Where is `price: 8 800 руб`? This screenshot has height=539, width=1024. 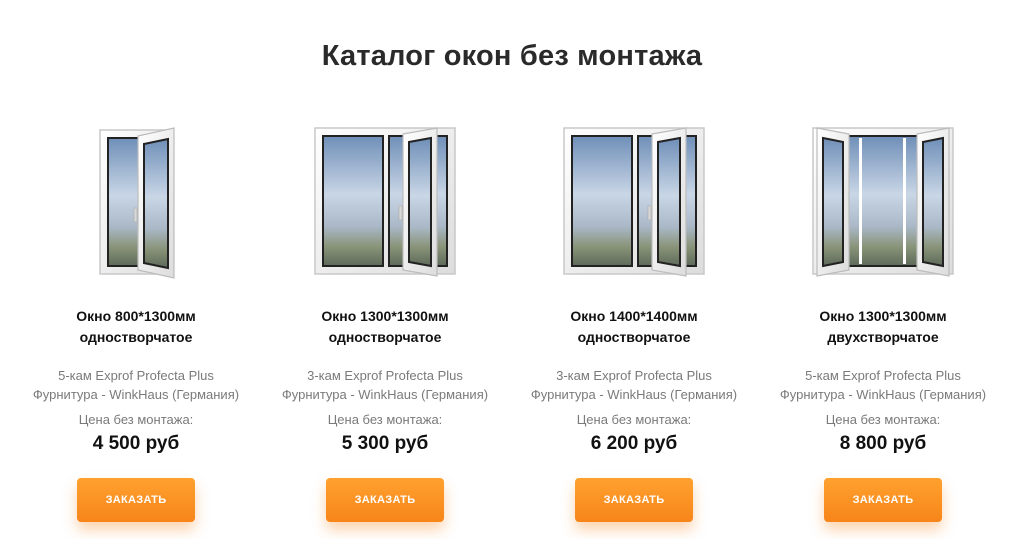 price: 8 800 руб is located at coordinates (883, 443).